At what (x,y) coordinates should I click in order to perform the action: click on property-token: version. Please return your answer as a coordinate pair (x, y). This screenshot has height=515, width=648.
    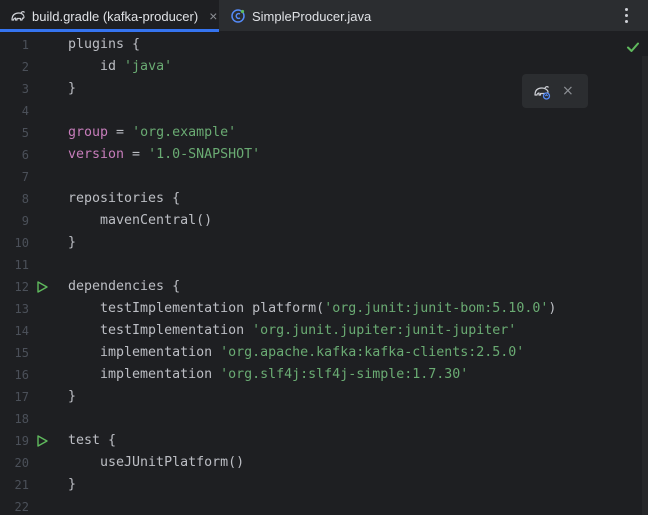
    Looking at the image, I should click on (96, 154).